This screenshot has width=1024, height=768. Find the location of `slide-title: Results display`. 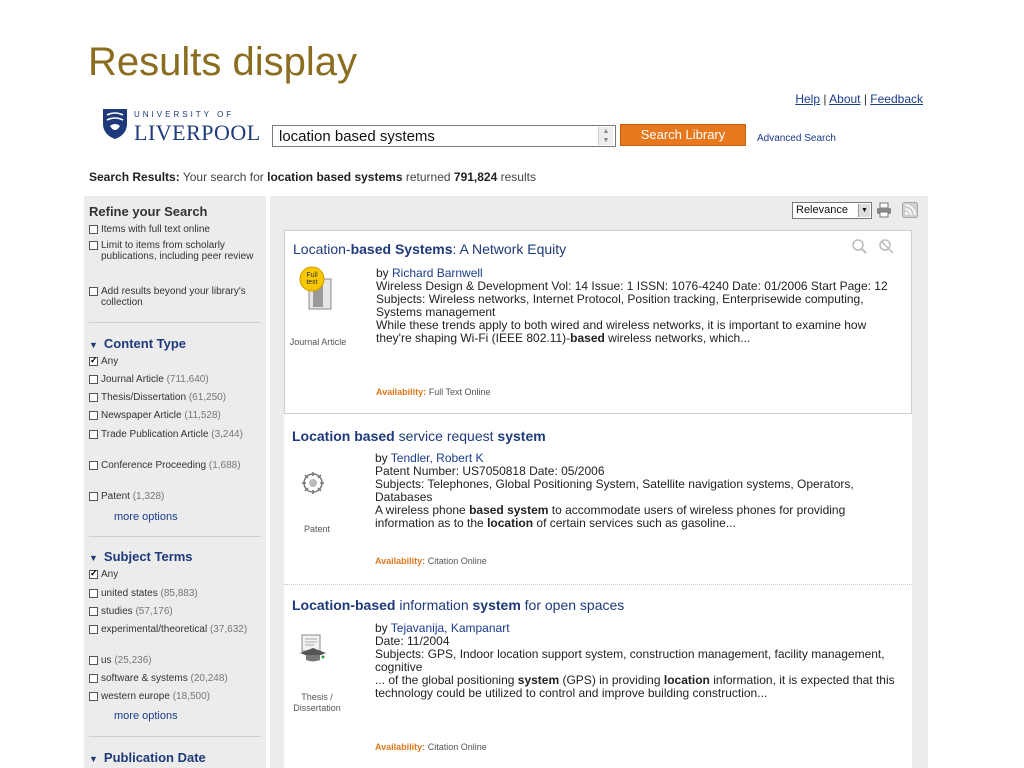

slide-title: Results display is located at coordinates (223, 62).